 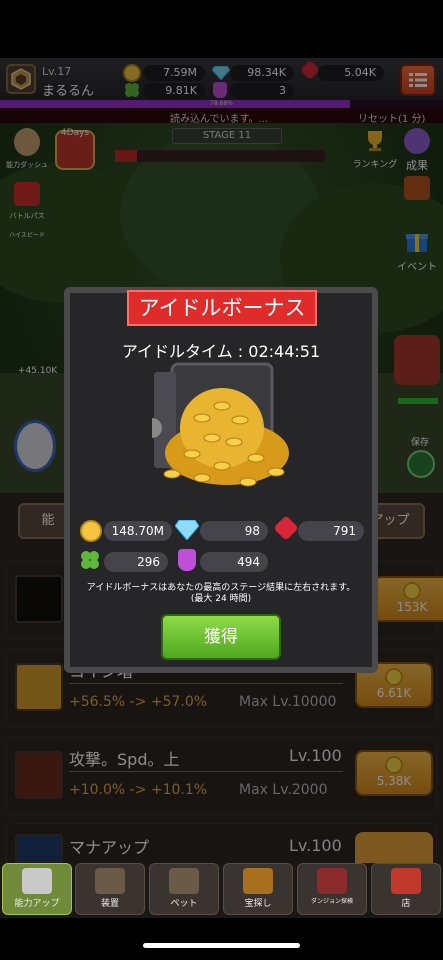 I want to click on reward-coins: 148.70M, so click(x=138, y=531).